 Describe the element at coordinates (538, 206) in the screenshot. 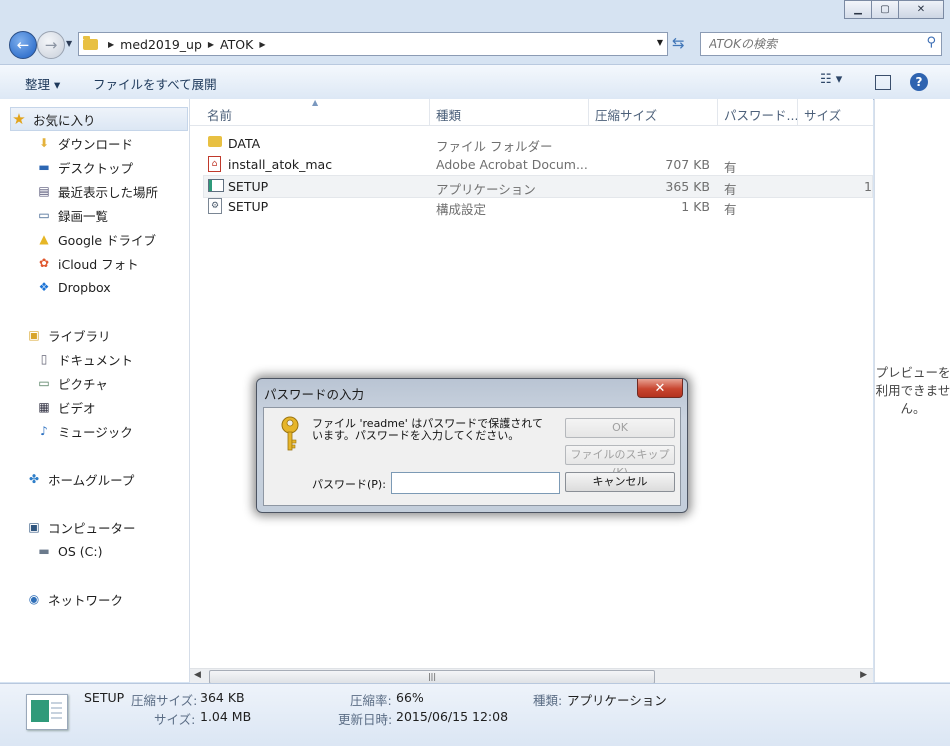

I see `table-row: ⚙ SETUP 構成設定 1 KB 有` at that location.